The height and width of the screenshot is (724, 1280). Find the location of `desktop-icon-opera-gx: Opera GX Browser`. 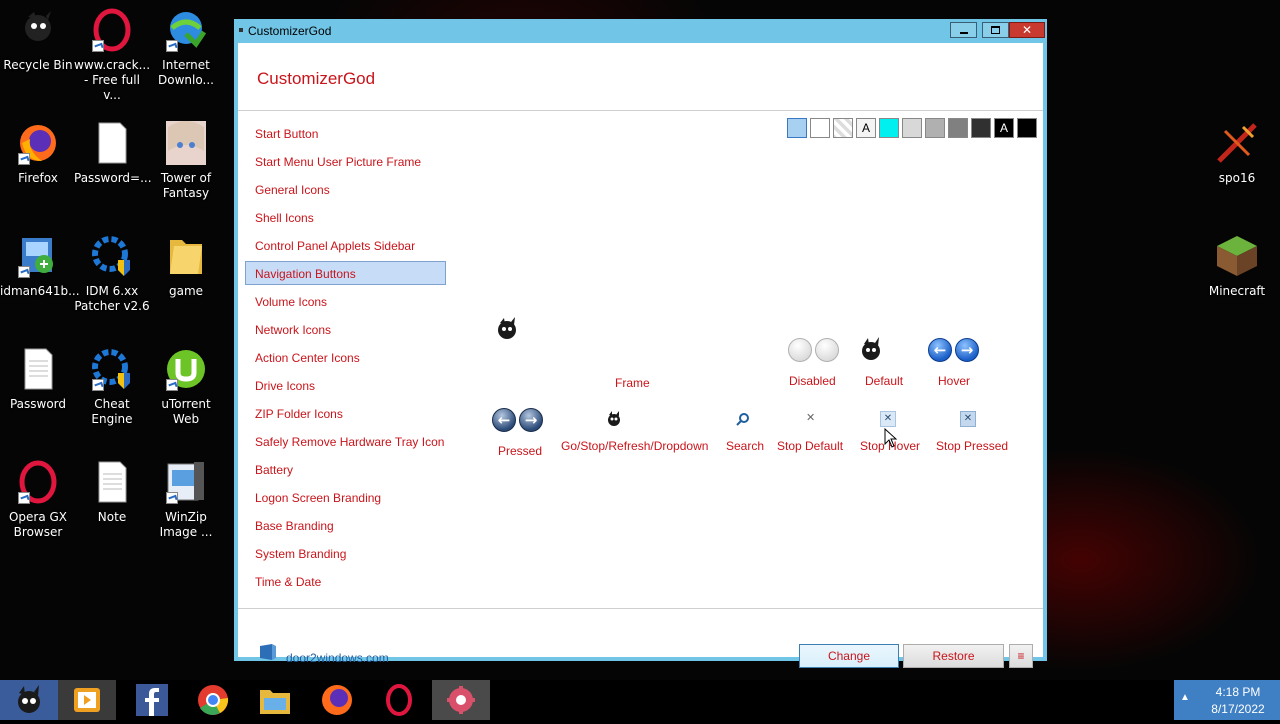

desktop-icon-opera-gx: Opera GX Browser is located at coordinates (38, 500).